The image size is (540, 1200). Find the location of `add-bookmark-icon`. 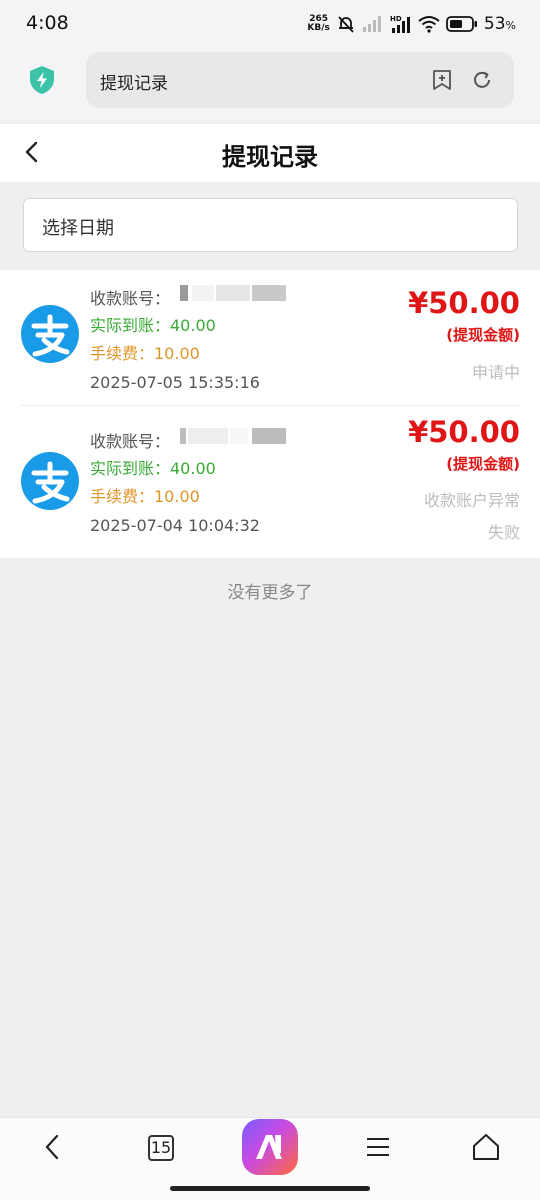

add-bookmark-icon is located at coordinates (442, 80).